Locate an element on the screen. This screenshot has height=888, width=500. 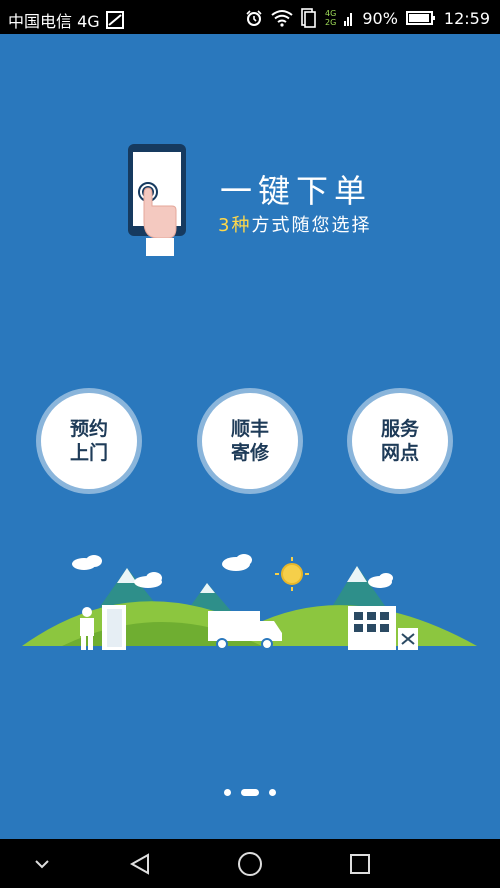
sf-mail-repair-label: 顺丰 寄修 is located at coordinates (249, 441).